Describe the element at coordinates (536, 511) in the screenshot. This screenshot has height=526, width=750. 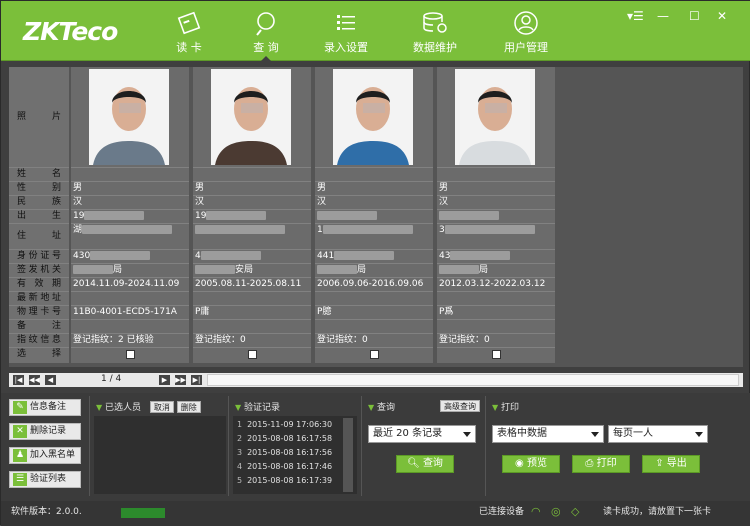
I see `wifi-icon: ◠` at that location.